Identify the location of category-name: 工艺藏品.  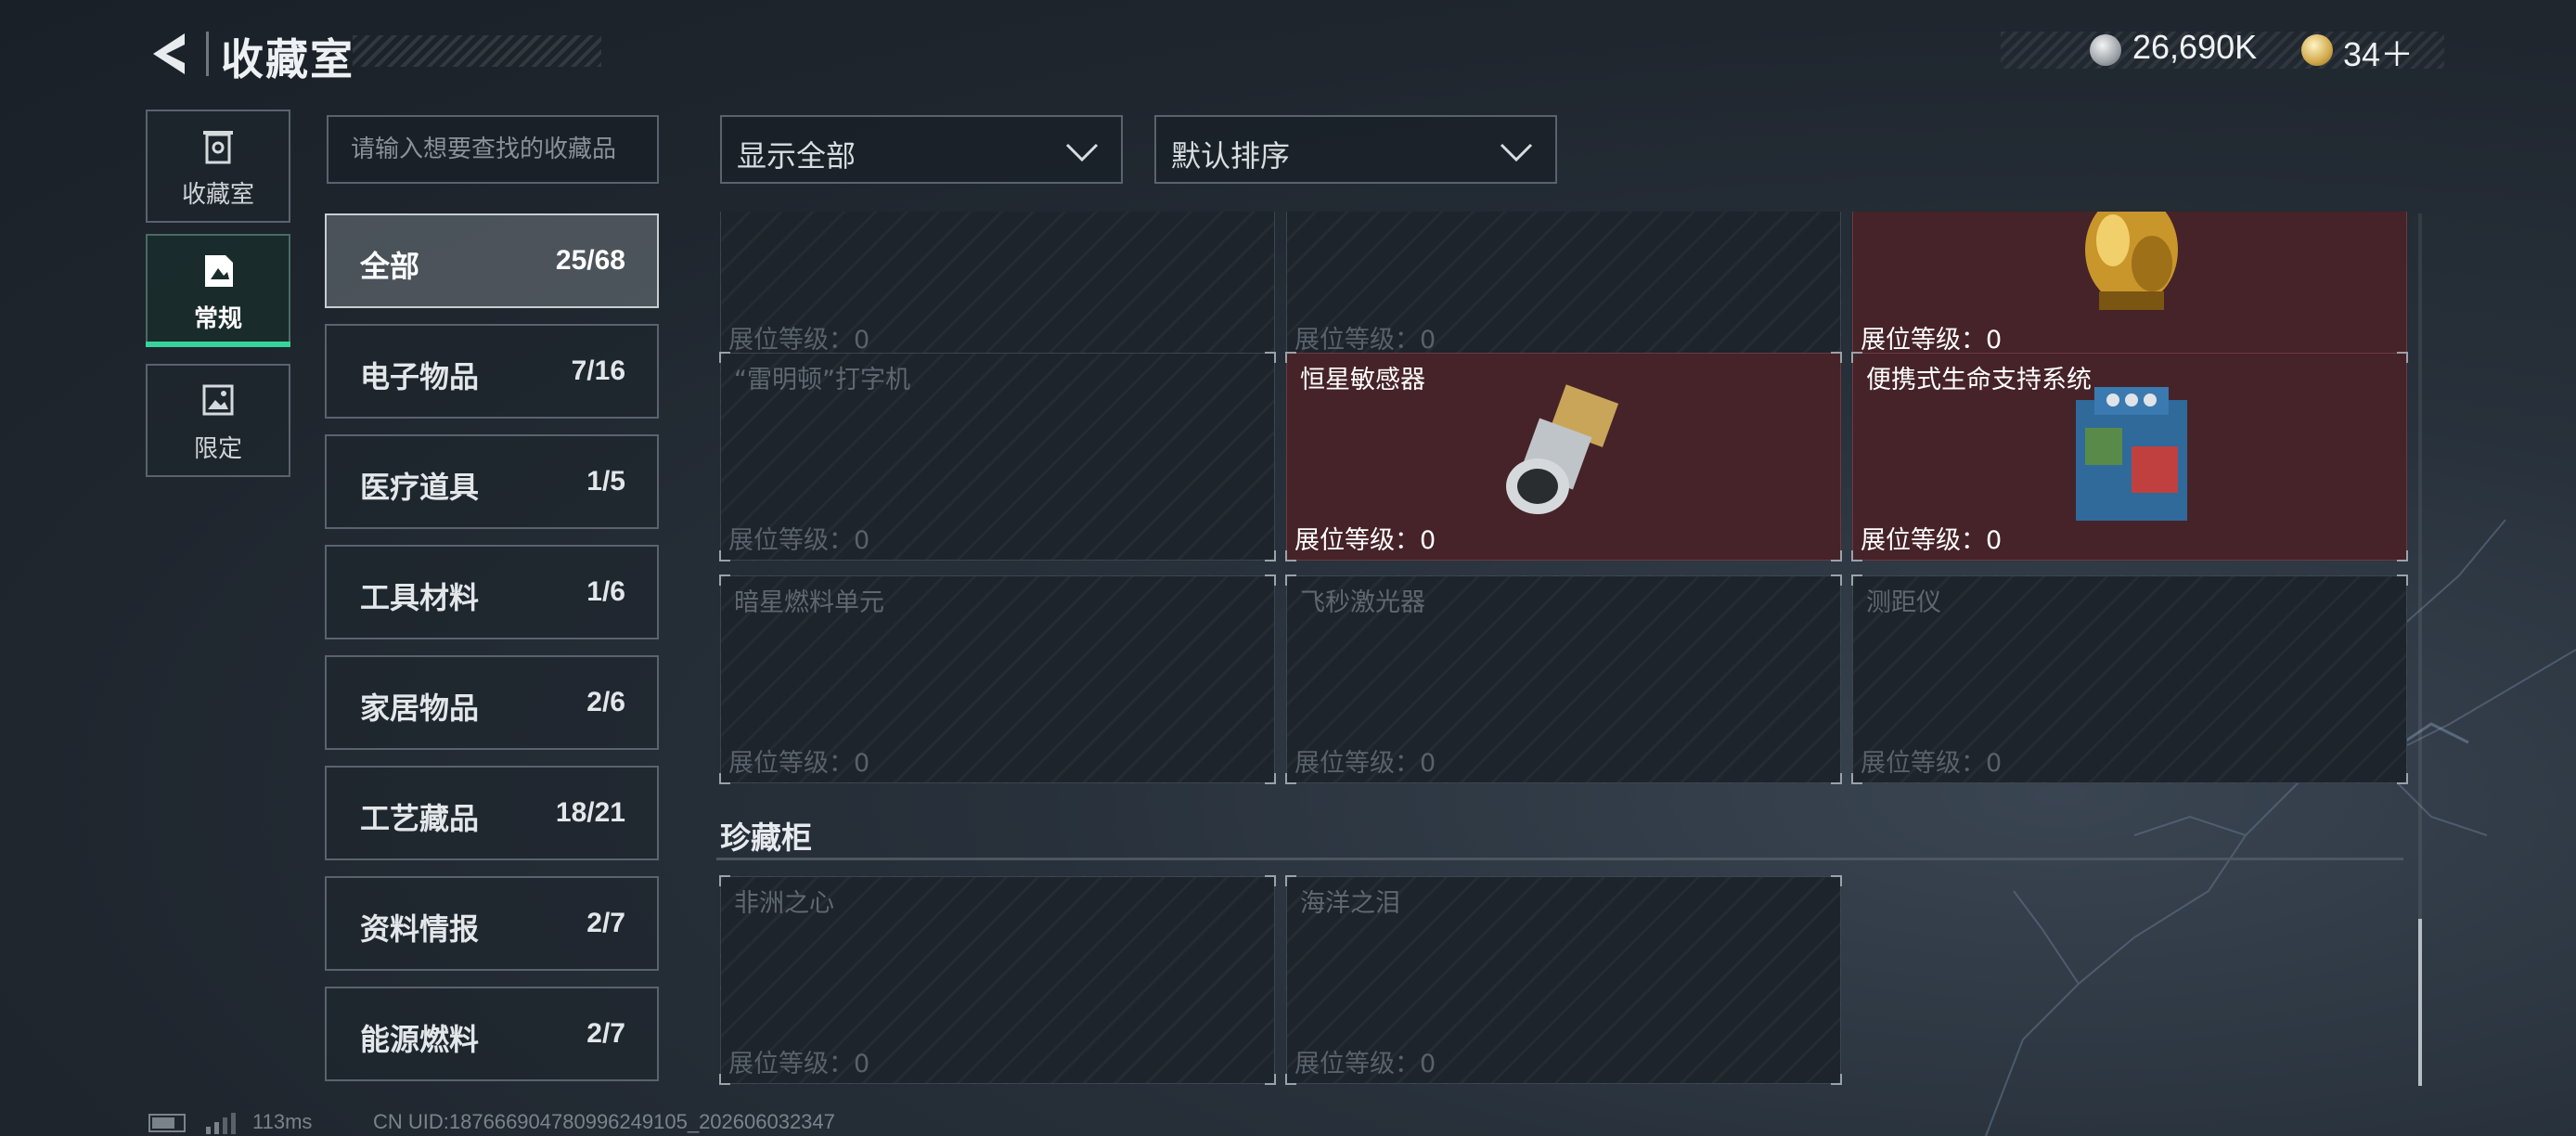
(420, 818).